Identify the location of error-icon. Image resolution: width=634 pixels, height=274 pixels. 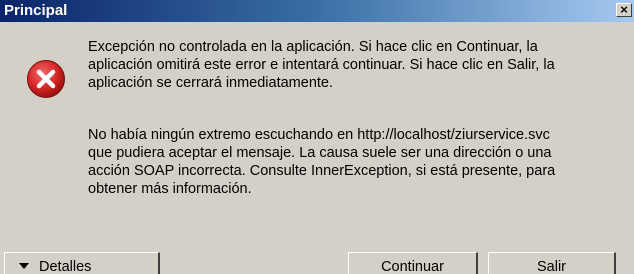
(46, 79).